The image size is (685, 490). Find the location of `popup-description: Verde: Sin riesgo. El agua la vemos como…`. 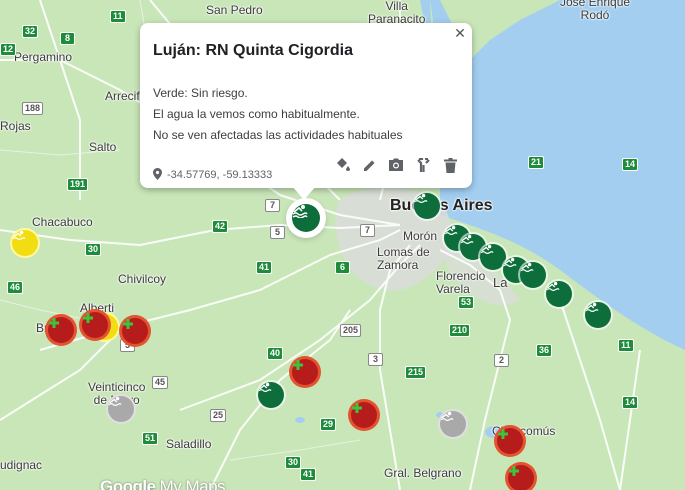

popup-description: Verde: Sin riesgo. El agua la vemos como… is located at coordinates (278, 114).